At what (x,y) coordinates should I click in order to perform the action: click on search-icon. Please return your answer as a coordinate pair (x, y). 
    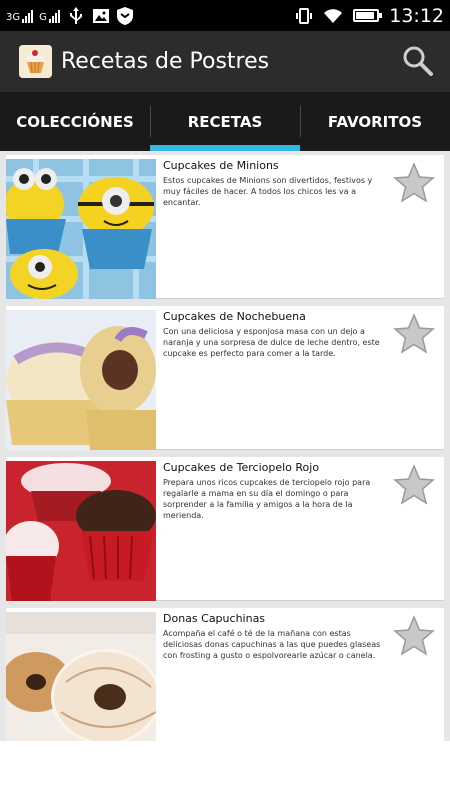
    Looking at the image, I should click on (418, 61).